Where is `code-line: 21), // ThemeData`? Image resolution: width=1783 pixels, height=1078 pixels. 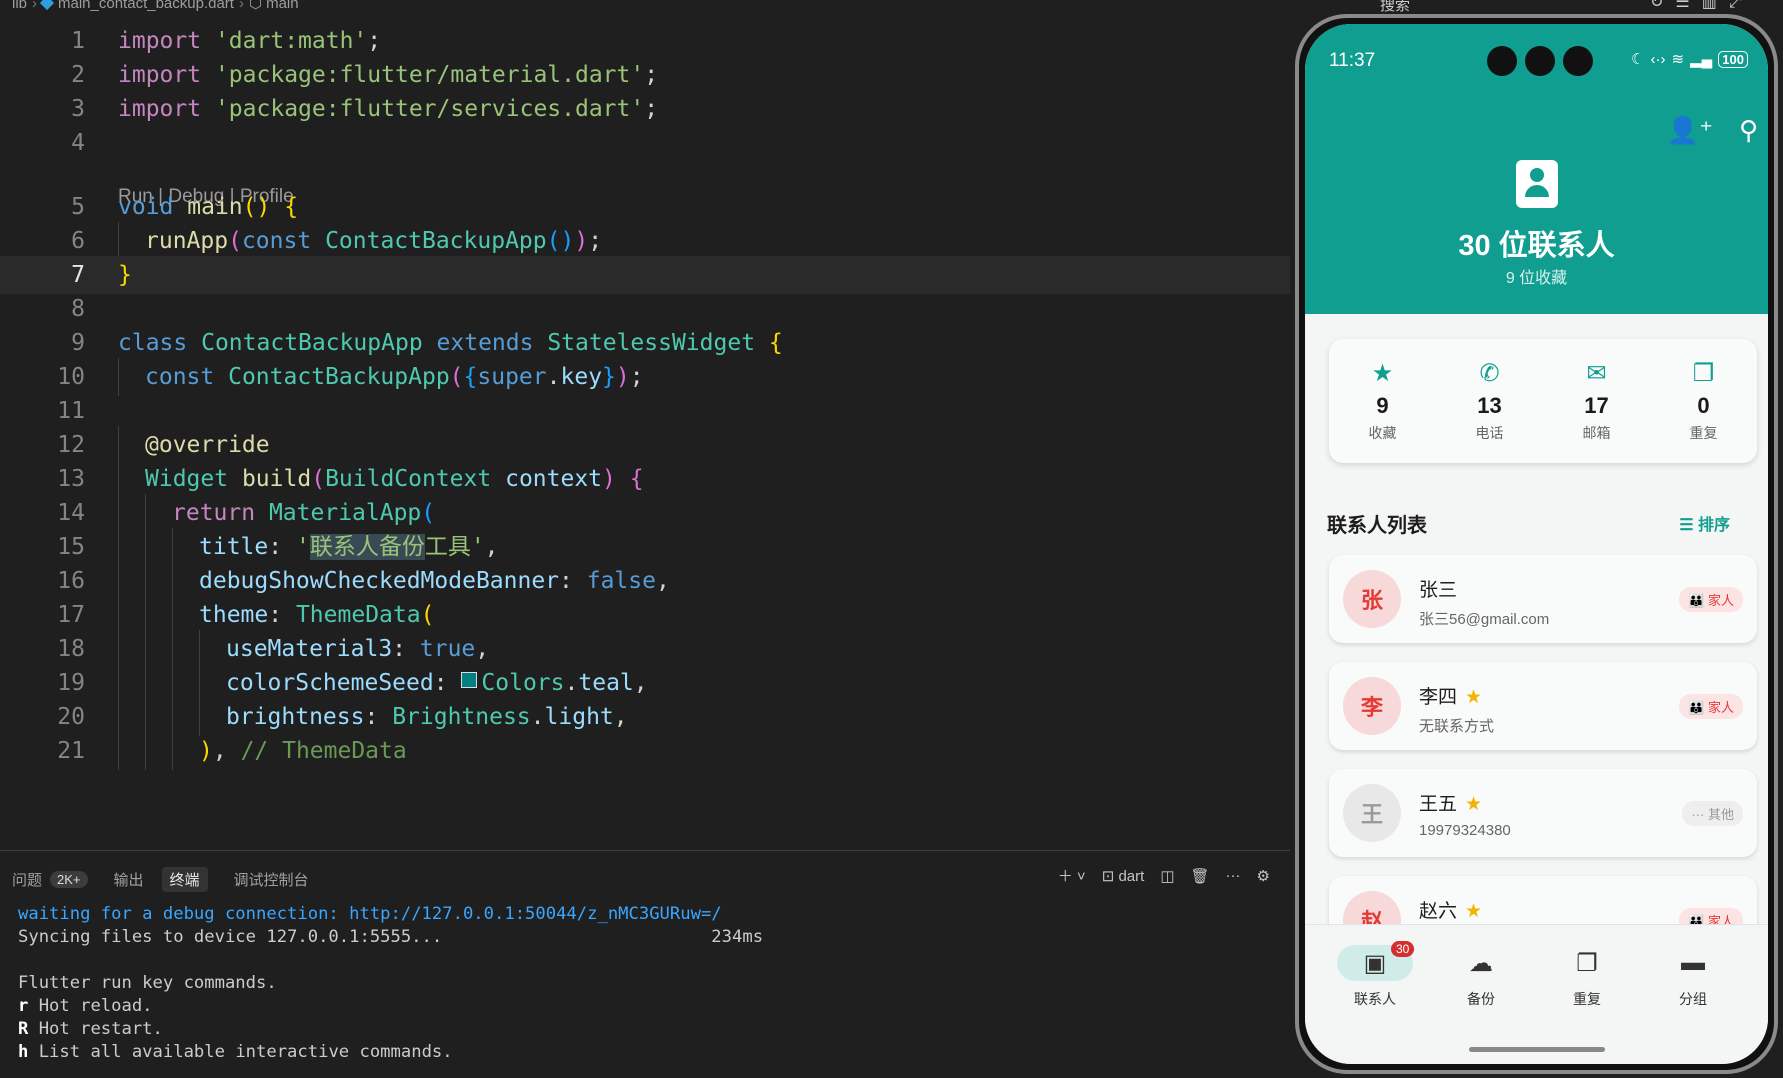
code-line: 21), // ThemeData is located at coordinates (645, 751).